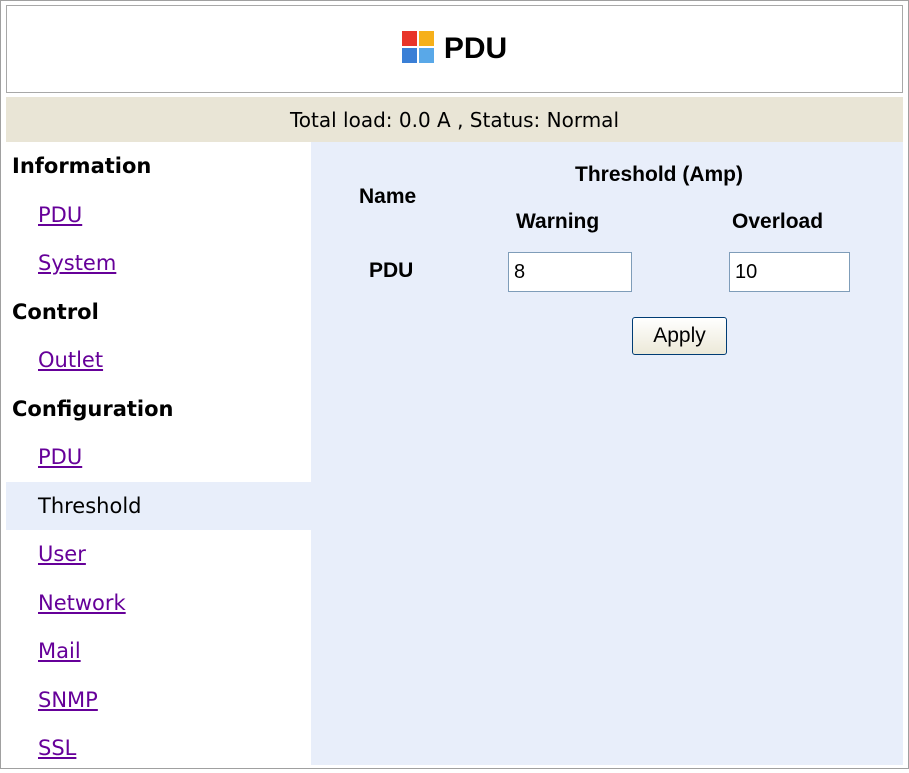  I want to click on sidebar-item-network: Network, so click(158, 603).